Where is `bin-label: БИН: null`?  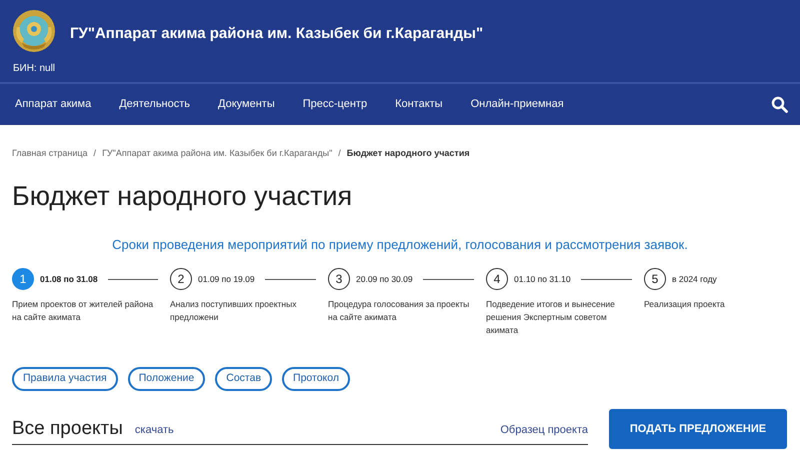
bin-label: БИН: null is located at coordinates (34, 69).